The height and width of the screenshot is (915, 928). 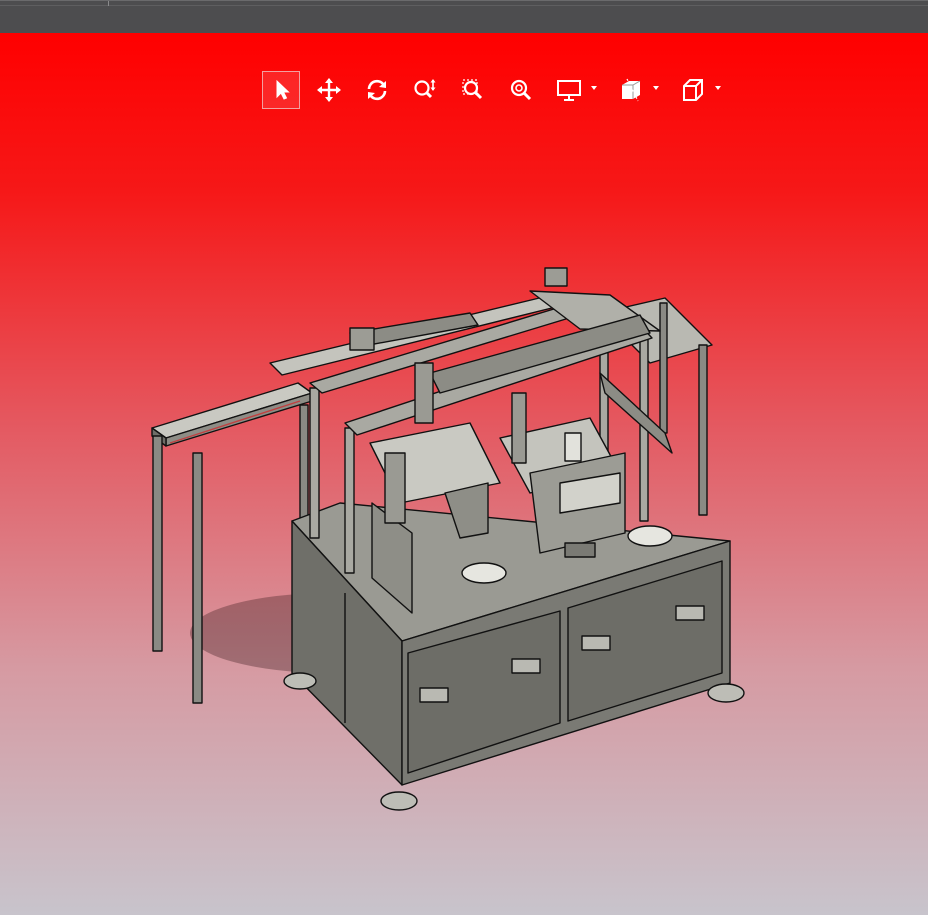 I want to click on toolbar-separator, so click(x=108, y=3).